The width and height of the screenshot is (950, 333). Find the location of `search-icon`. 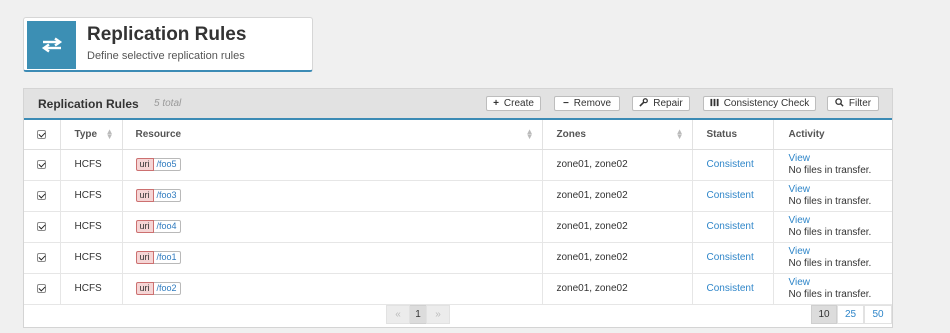

search-icon is located at coordinates (839, 103).